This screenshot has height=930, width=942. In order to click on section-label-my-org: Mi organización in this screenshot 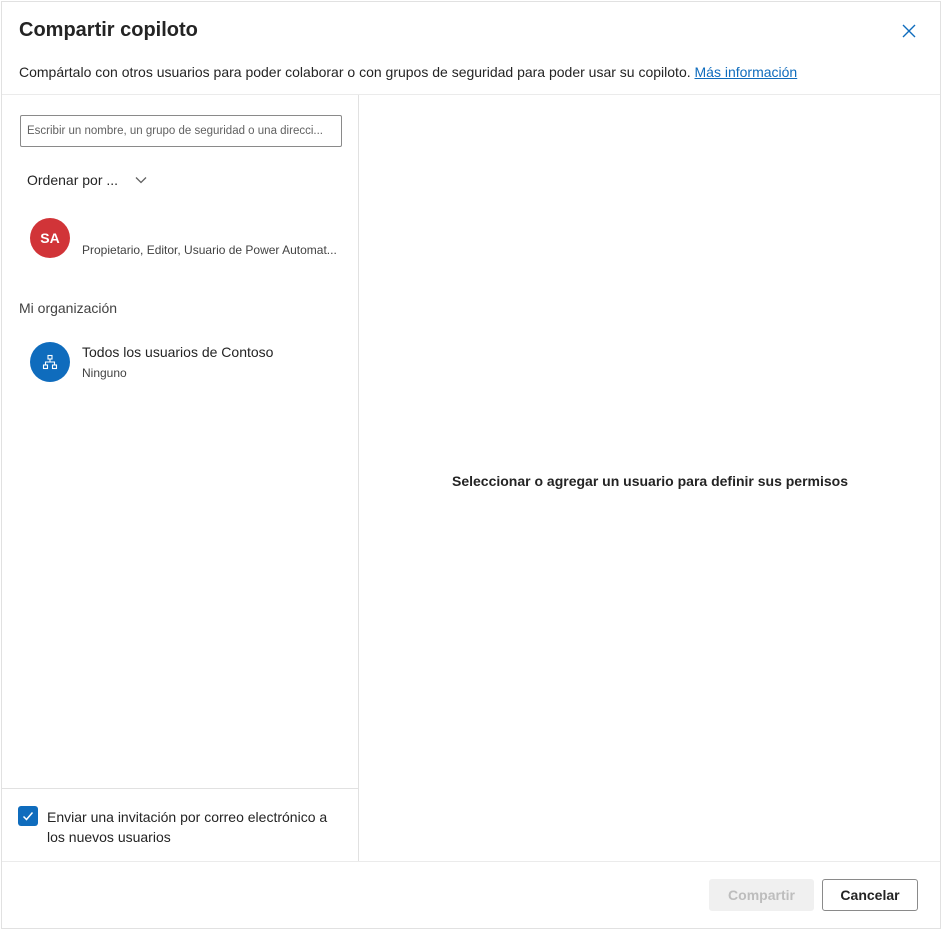, I will do `click(68, 308)`.